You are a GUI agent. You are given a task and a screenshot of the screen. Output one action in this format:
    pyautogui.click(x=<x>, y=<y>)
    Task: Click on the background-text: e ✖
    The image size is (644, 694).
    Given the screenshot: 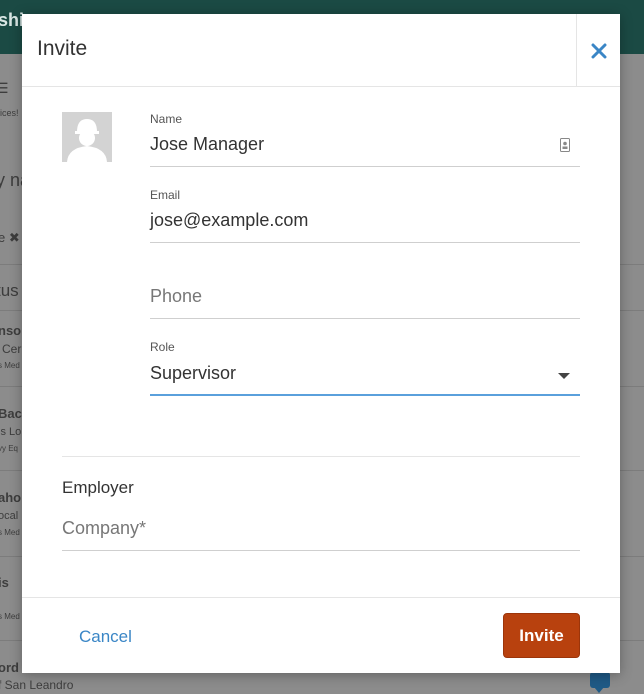 What is the action you would take?
    pyautogui.click(x=10, y=237)
    